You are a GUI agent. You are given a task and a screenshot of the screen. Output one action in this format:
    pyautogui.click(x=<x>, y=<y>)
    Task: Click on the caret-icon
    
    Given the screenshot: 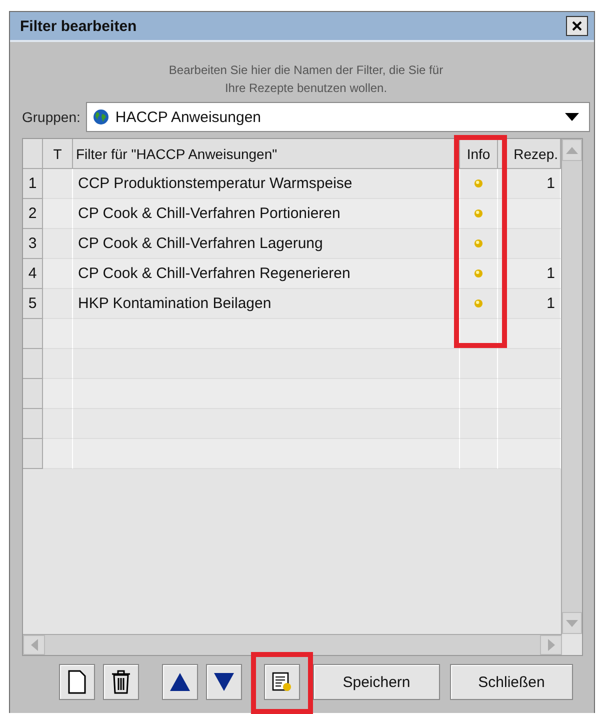 What is the action you would take?
    pyautogui.click(x=572, y=117)
    